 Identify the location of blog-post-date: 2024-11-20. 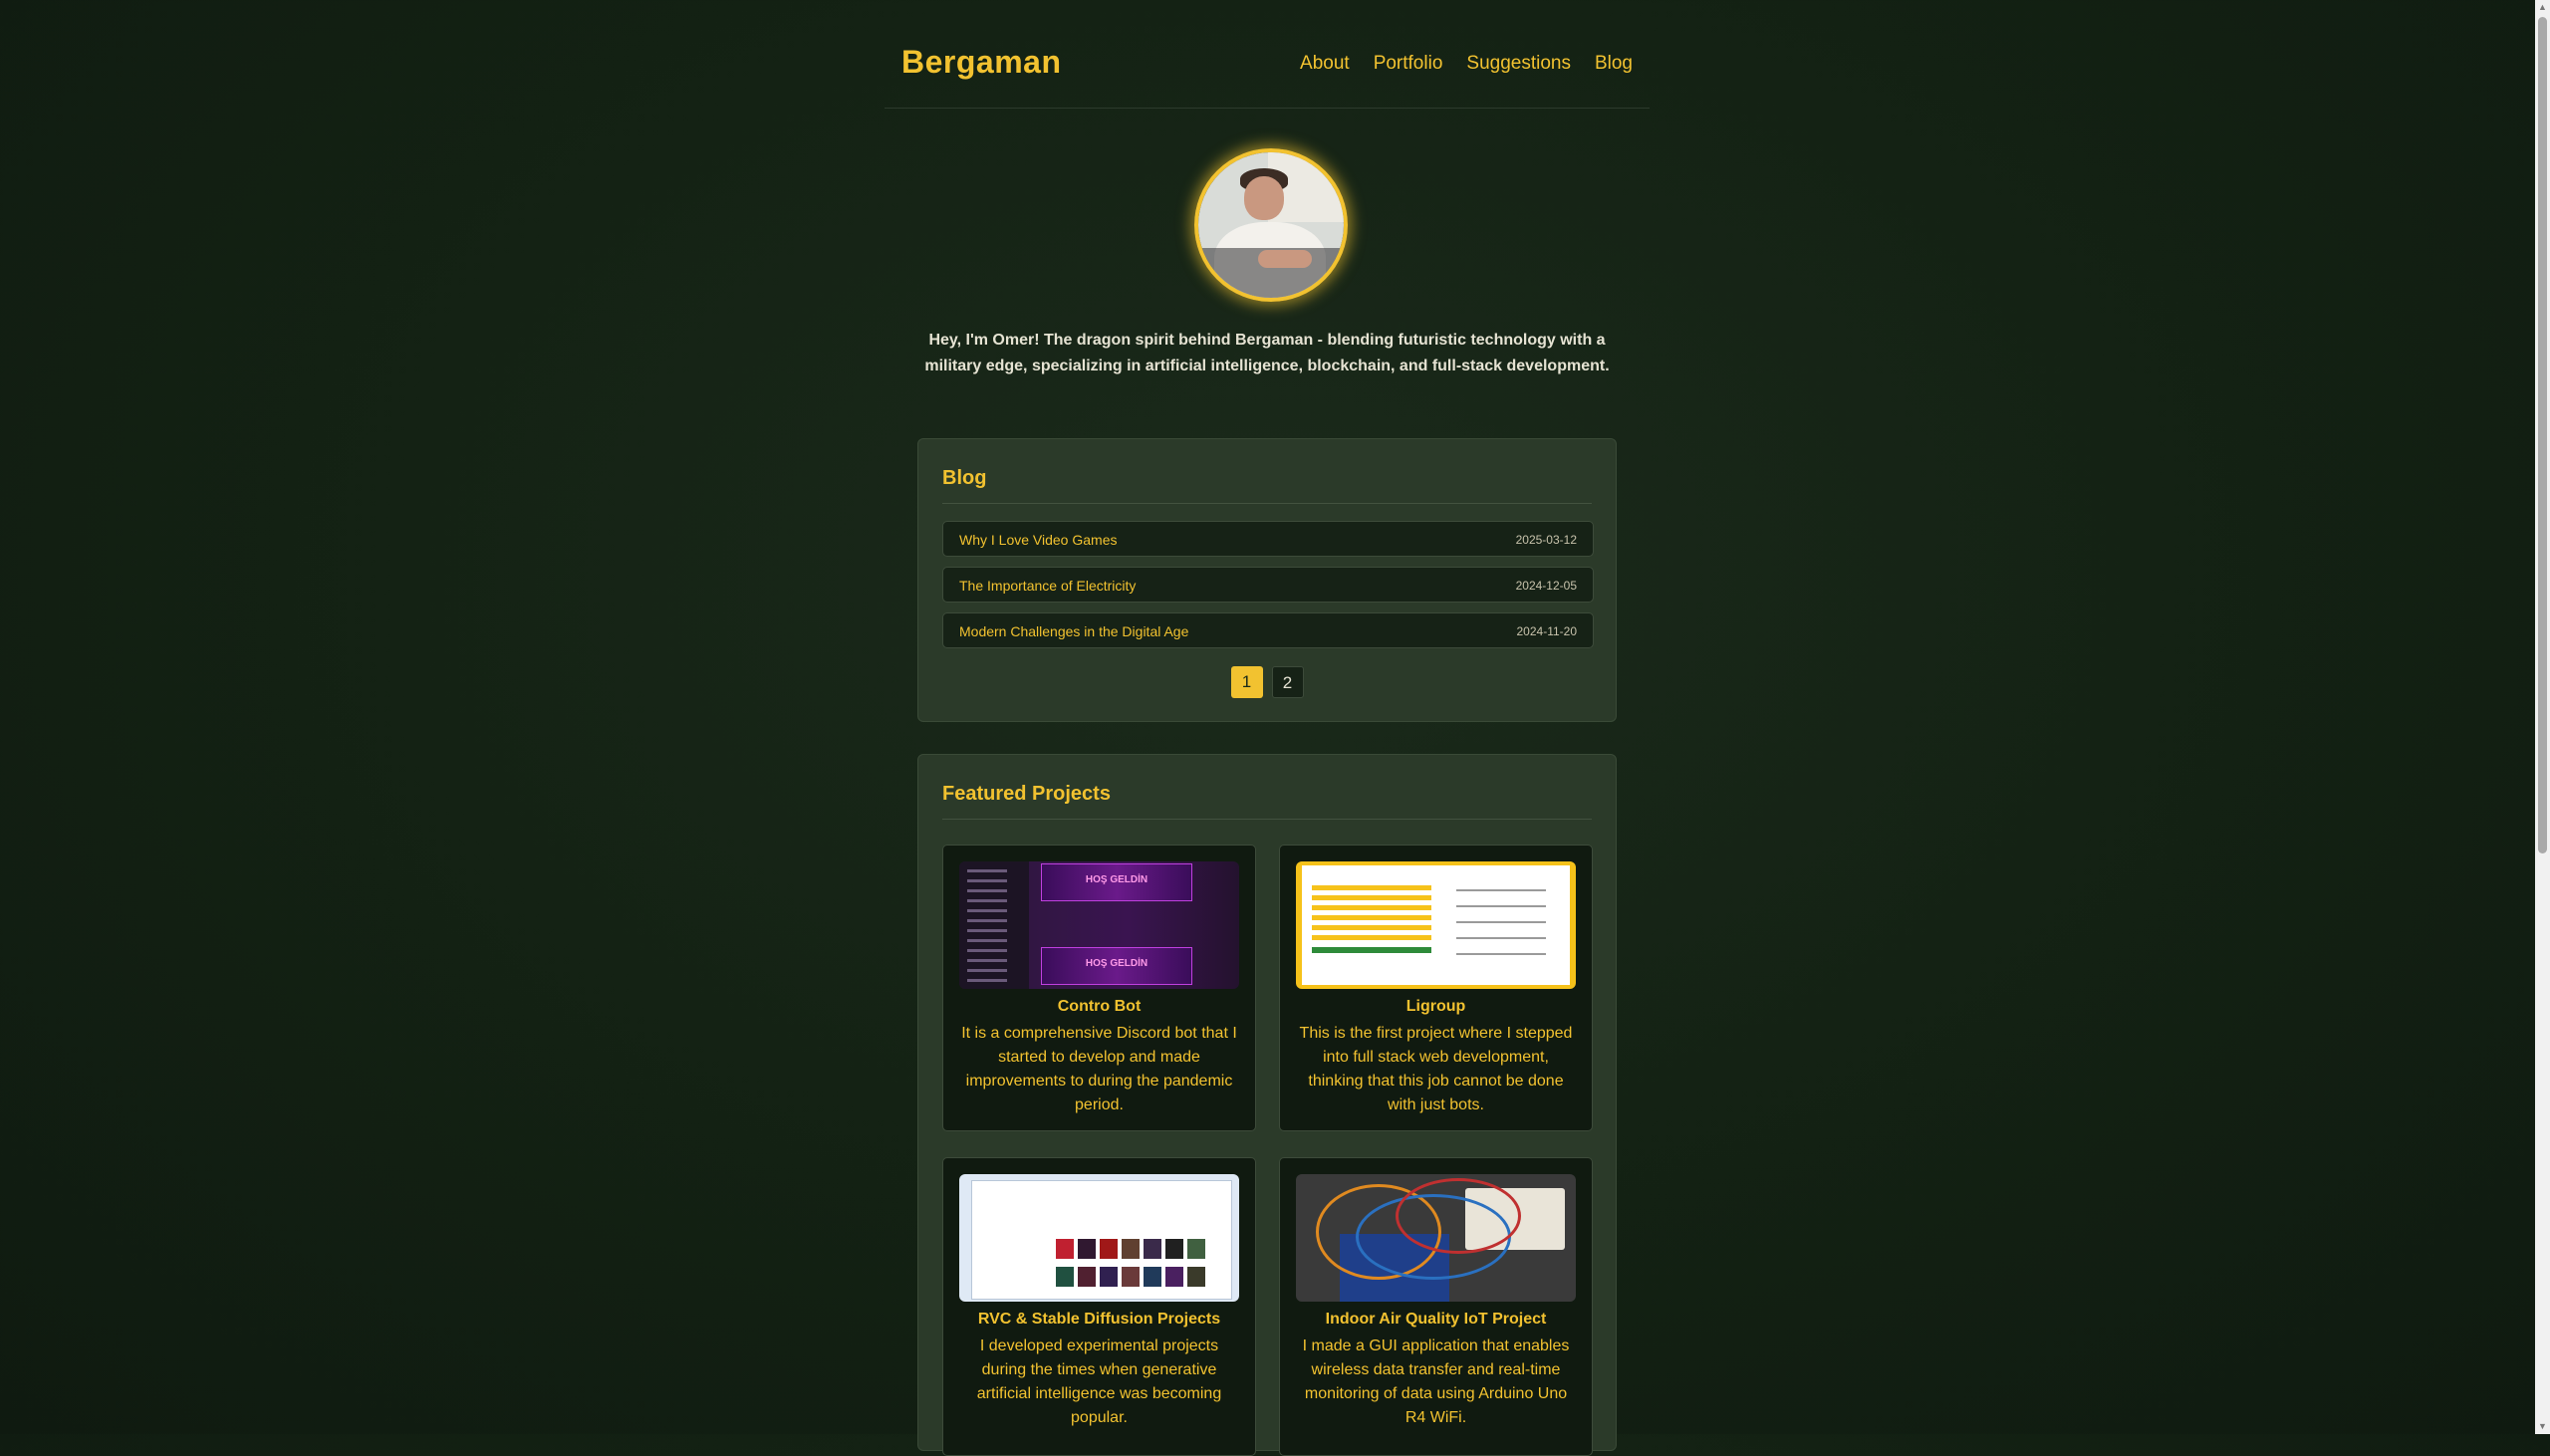
(1547, 631).